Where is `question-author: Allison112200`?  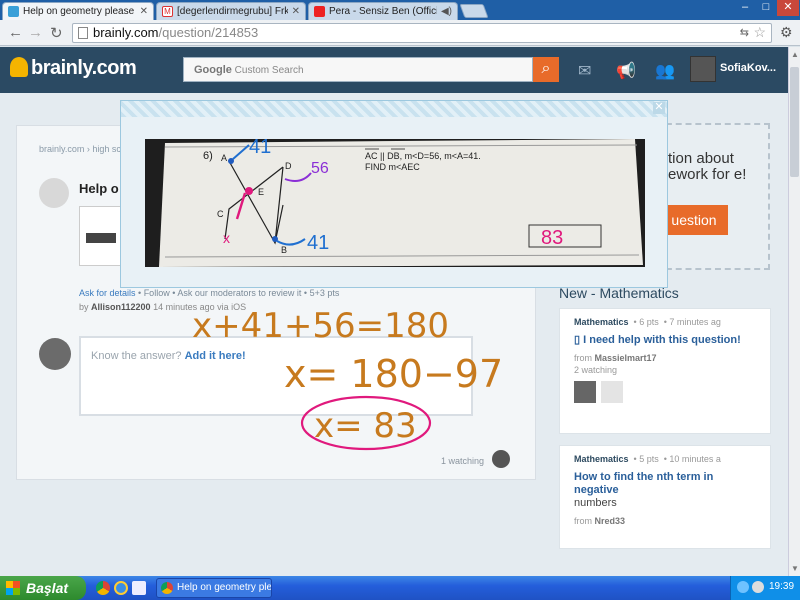 question-author: Allison112200 is located at coordinates (121, 307).